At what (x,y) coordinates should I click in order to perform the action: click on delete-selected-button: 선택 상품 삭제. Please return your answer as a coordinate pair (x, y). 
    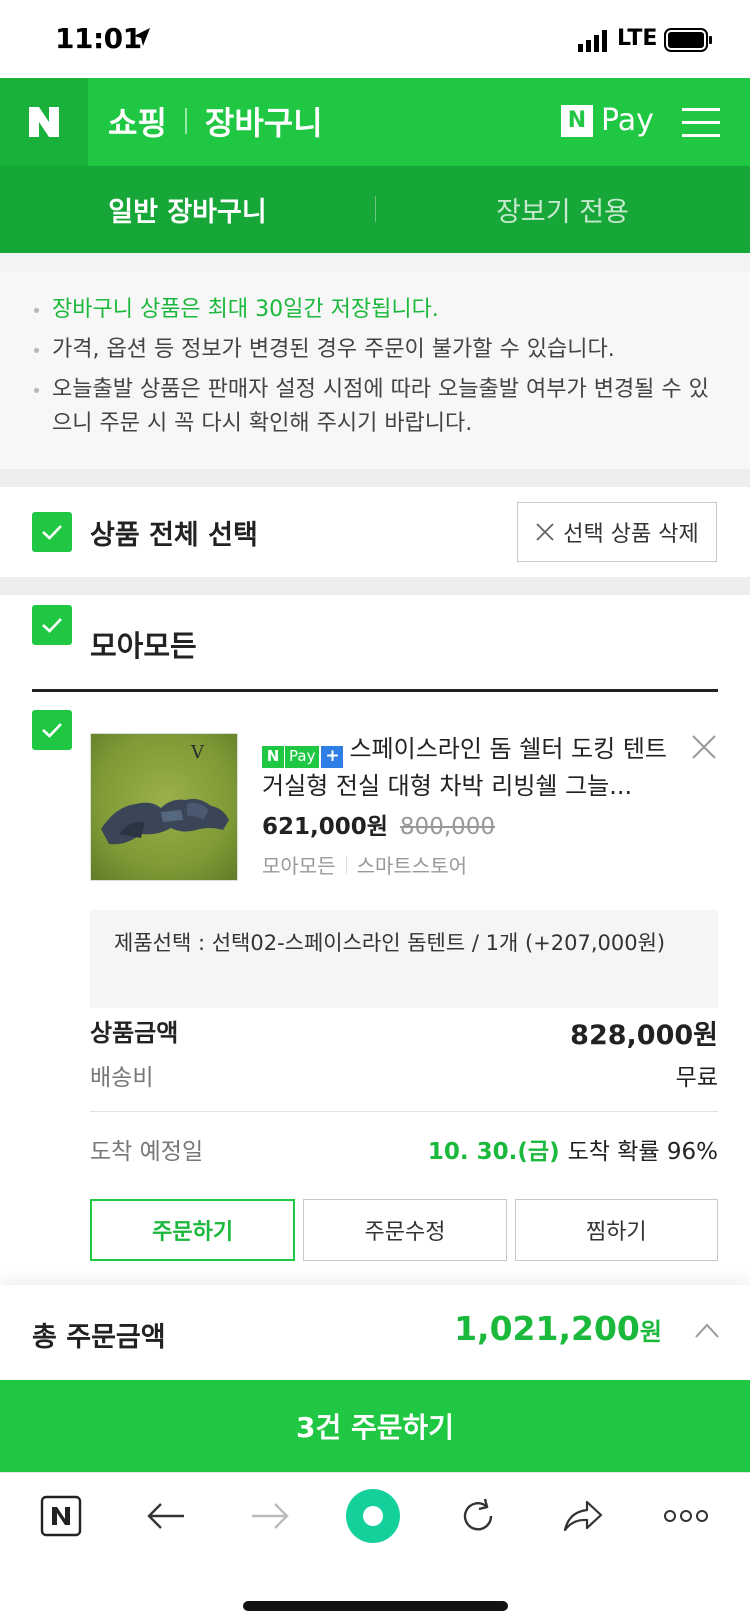
    Looking at the image, I should click on (617, 532).